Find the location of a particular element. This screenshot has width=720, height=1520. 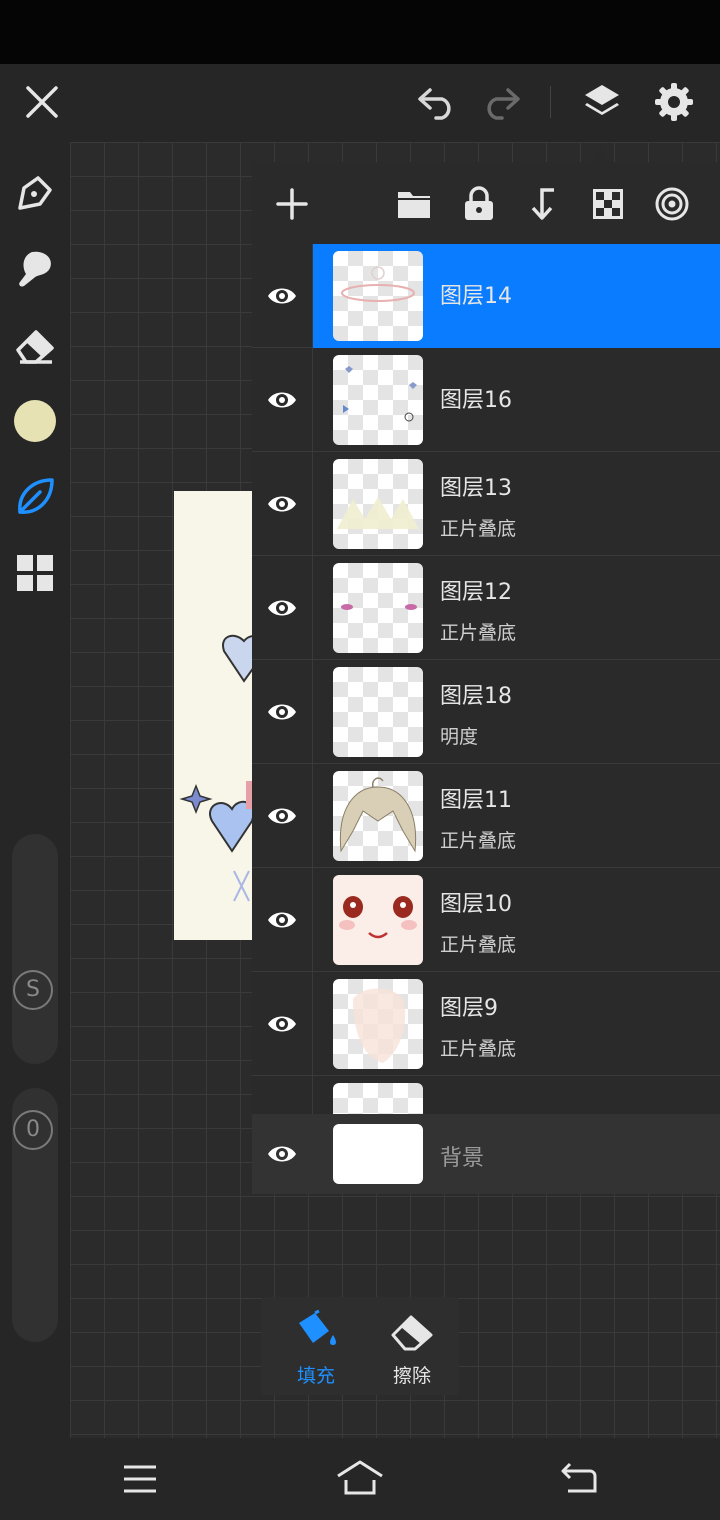

undo-icon is located at coordinates (437, 102).